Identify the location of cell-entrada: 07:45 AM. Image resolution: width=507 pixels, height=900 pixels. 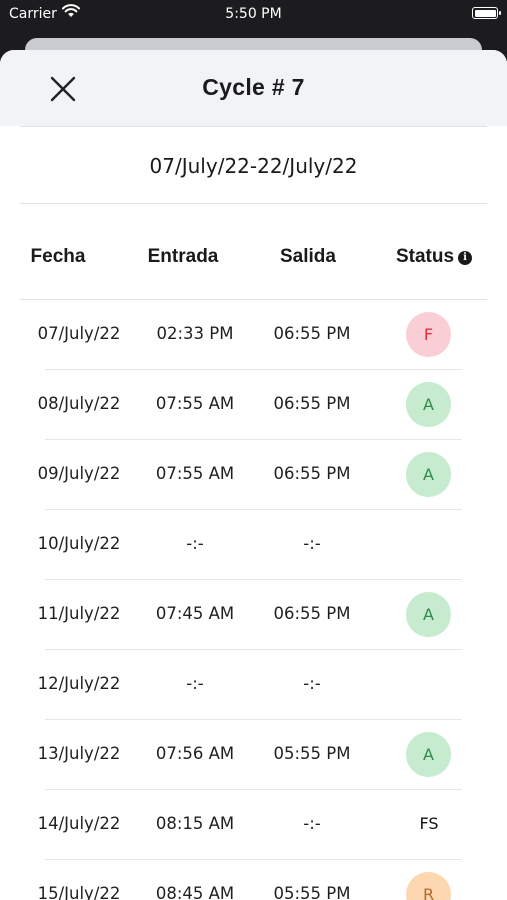
(195, 613).